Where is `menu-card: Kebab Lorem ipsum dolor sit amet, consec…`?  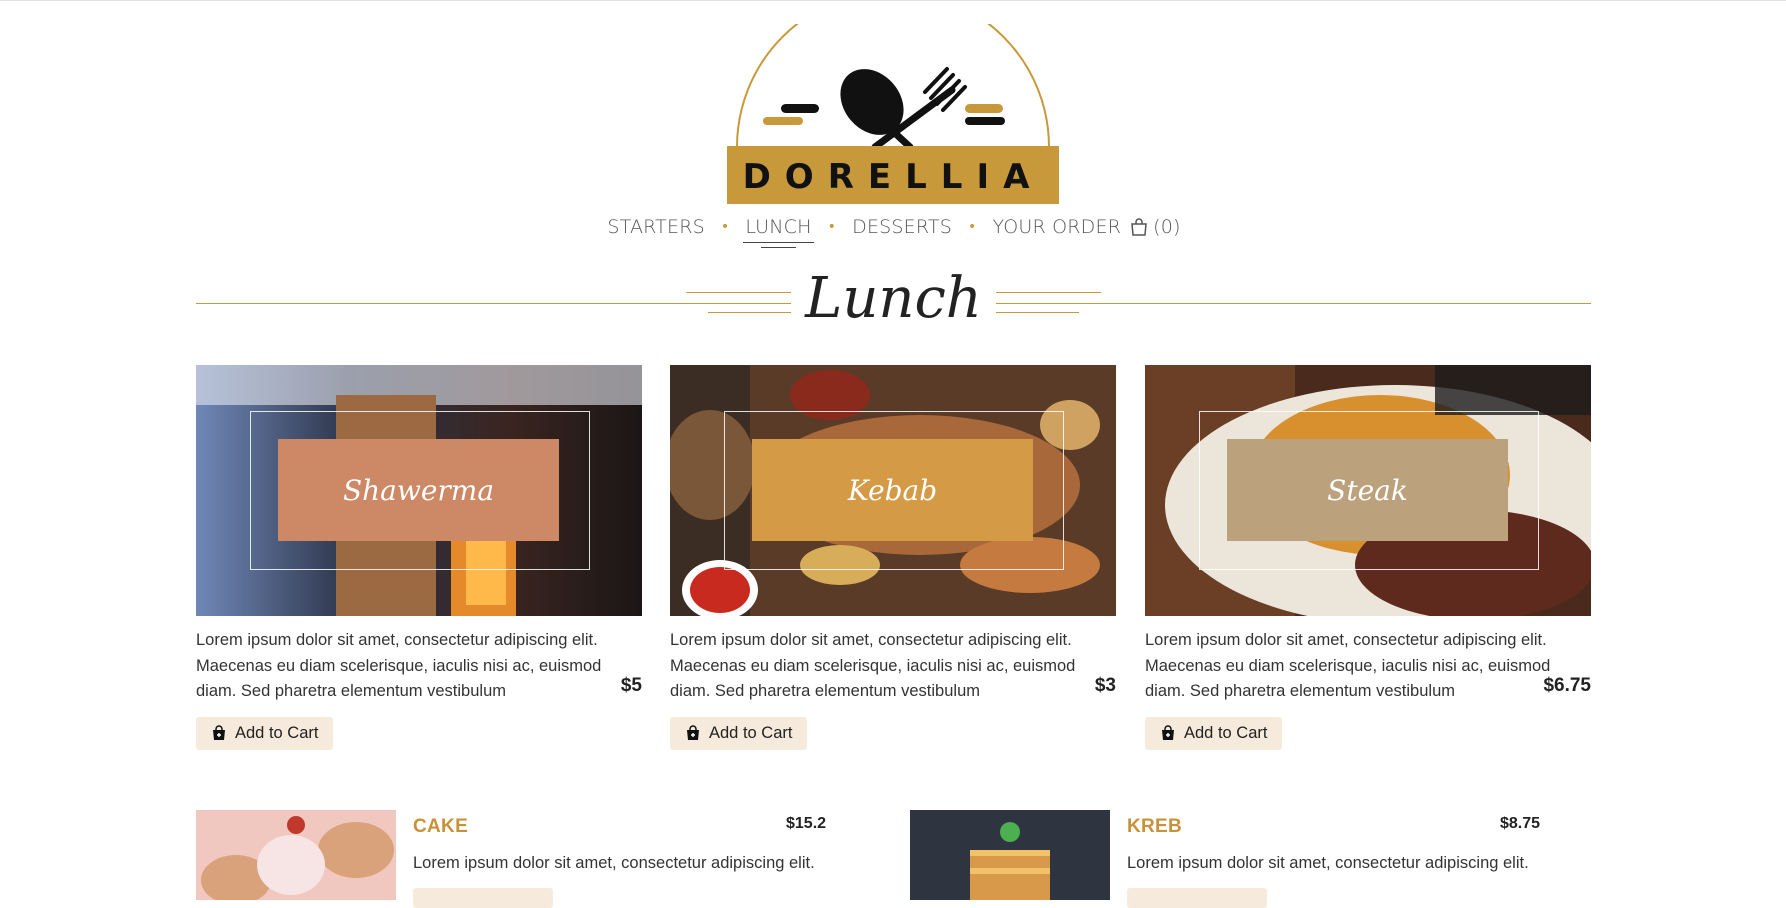 menu-card: Kebab Lorem ipsum dolor sit amet, consec… is located at coordinates (893, 557).